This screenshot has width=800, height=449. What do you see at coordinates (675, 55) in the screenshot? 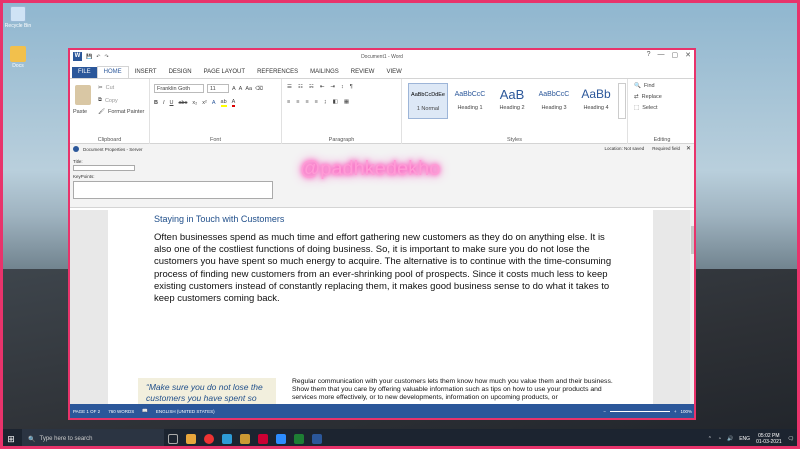
I see `restore-button: ▢` at bounding box center [675, 55].